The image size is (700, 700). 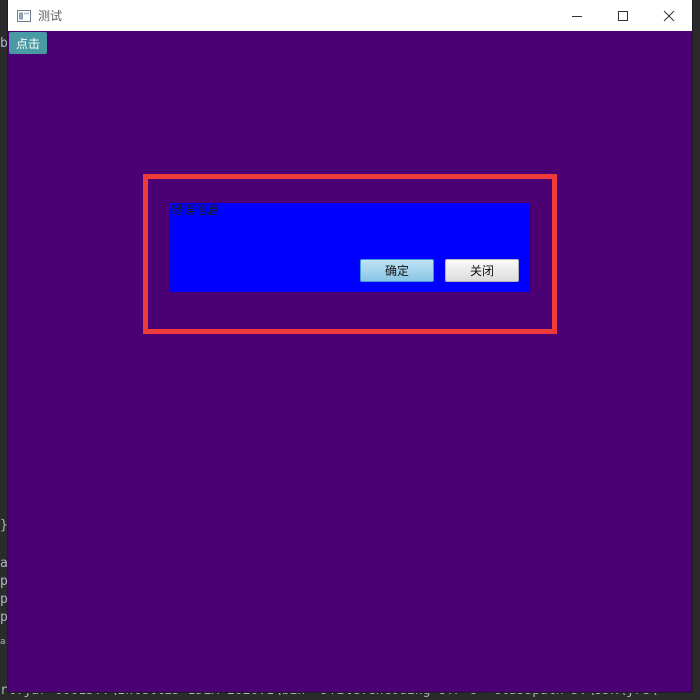 I want to click on ide-glyph: b, so click(x=4, y=43).